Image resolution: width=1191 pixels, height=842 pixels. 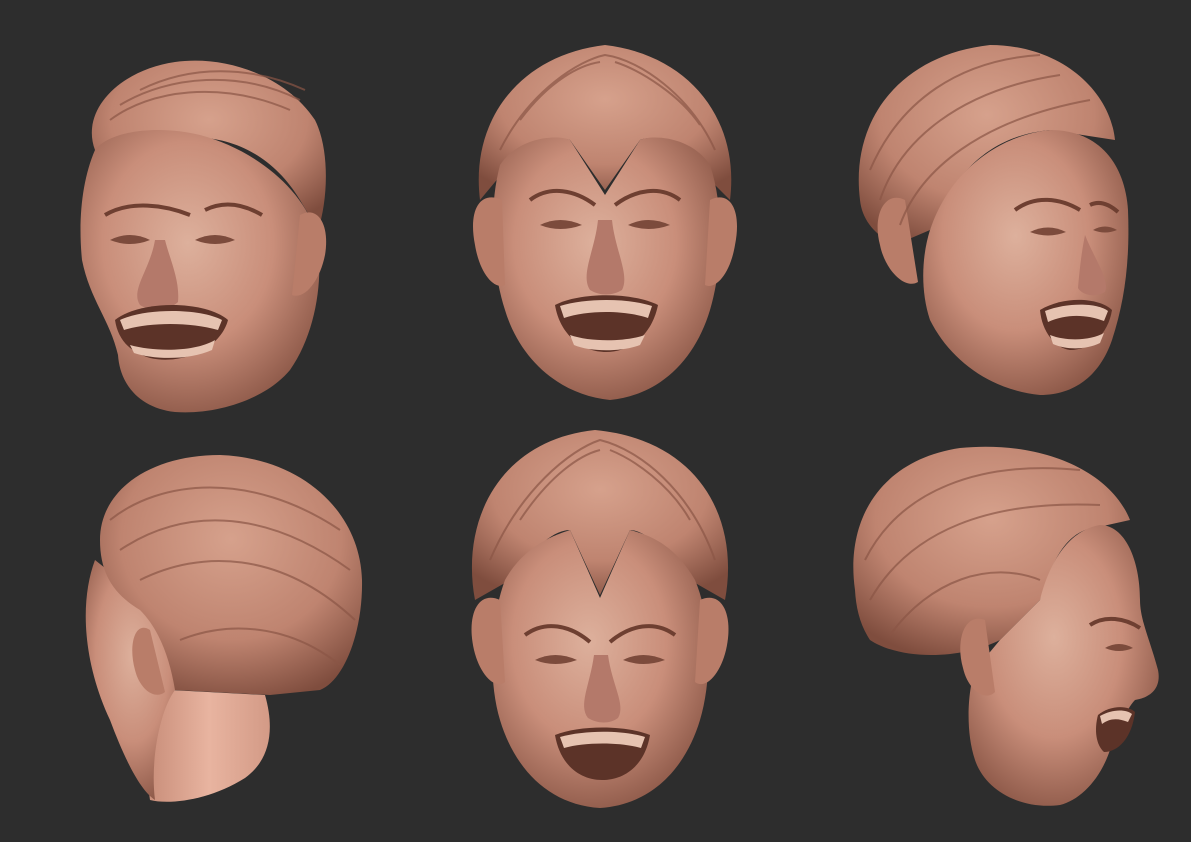 What do you see at coordinates (203, 236) in the screenshot?
I see `view-three-quarter-left` at bounding box center [203, 236].